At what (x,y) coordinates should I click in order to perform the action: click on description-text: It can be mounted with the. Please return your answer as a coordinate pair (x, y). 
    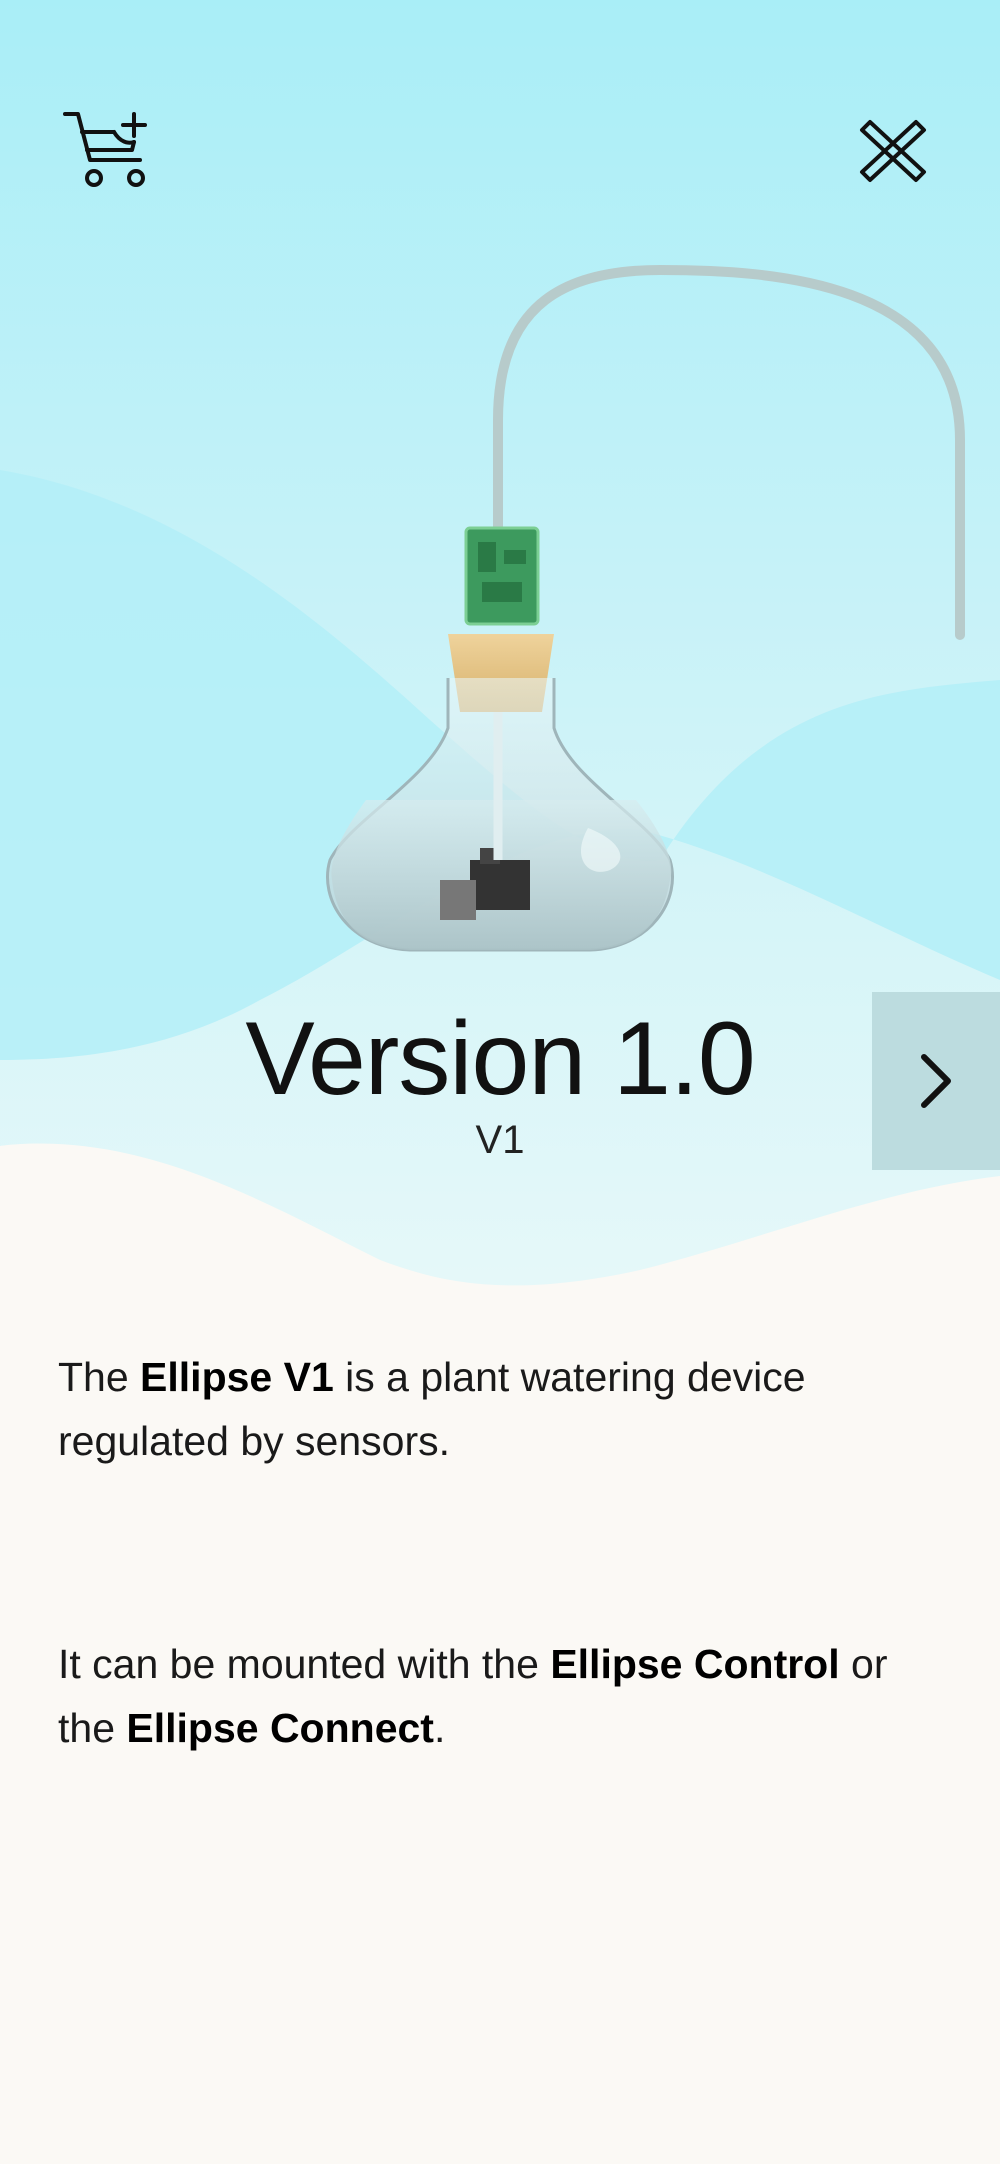
    Looking at the image, I should click on (304, 1664).